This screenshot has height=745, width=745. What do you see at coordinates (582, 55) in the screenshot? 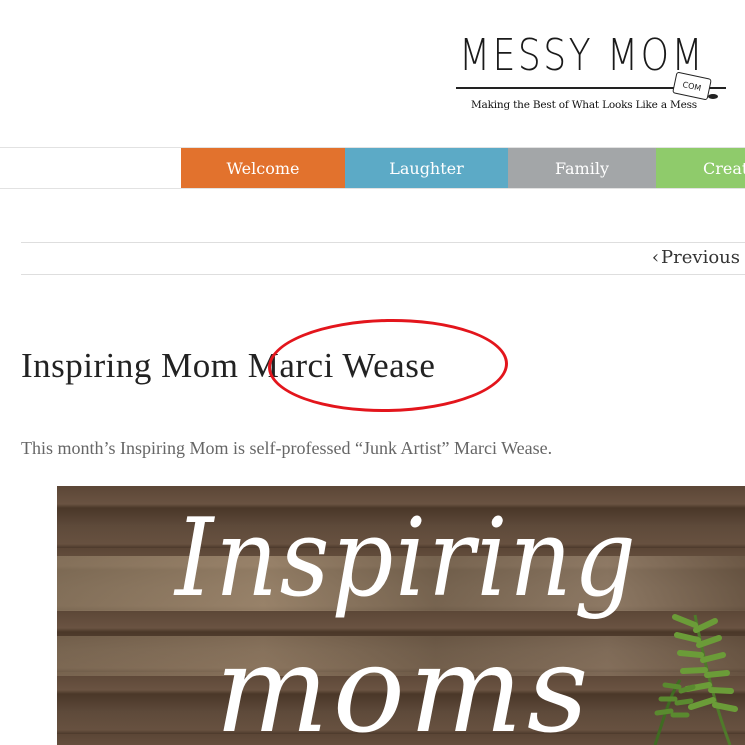
I see `logo-title: MESSY MOM` at bounding box center [582, 55].